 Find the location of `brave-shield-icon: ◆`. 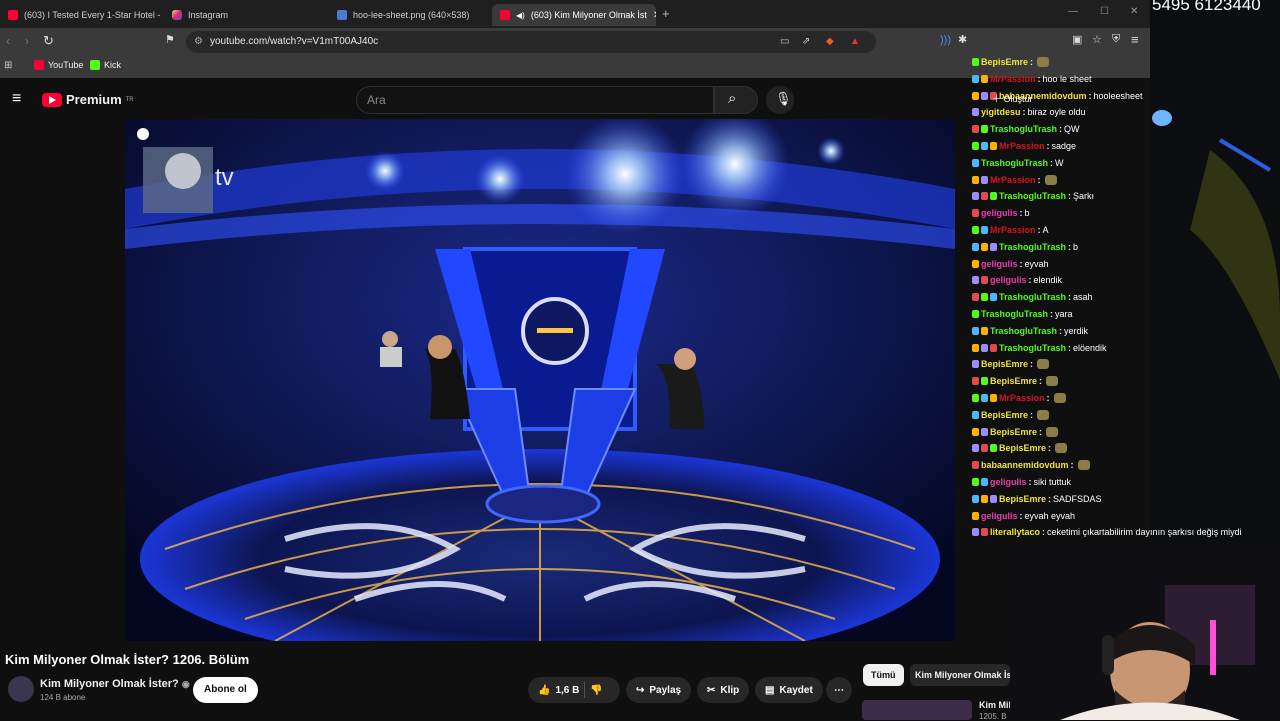

brave-shield-icon: ◆ is located at coordinates (830, 42).